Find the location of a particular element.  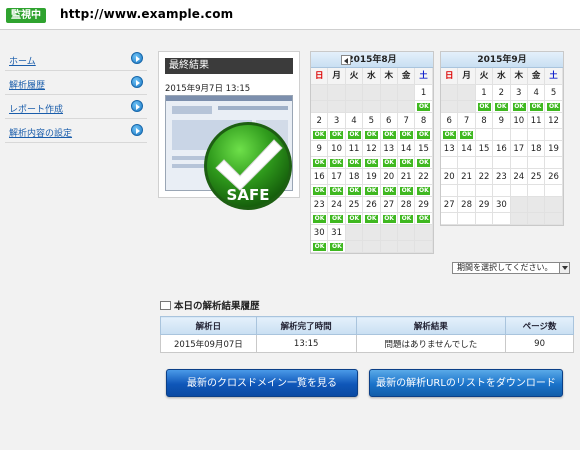

calendar-day: 10 is located at coordinates (337, 149).